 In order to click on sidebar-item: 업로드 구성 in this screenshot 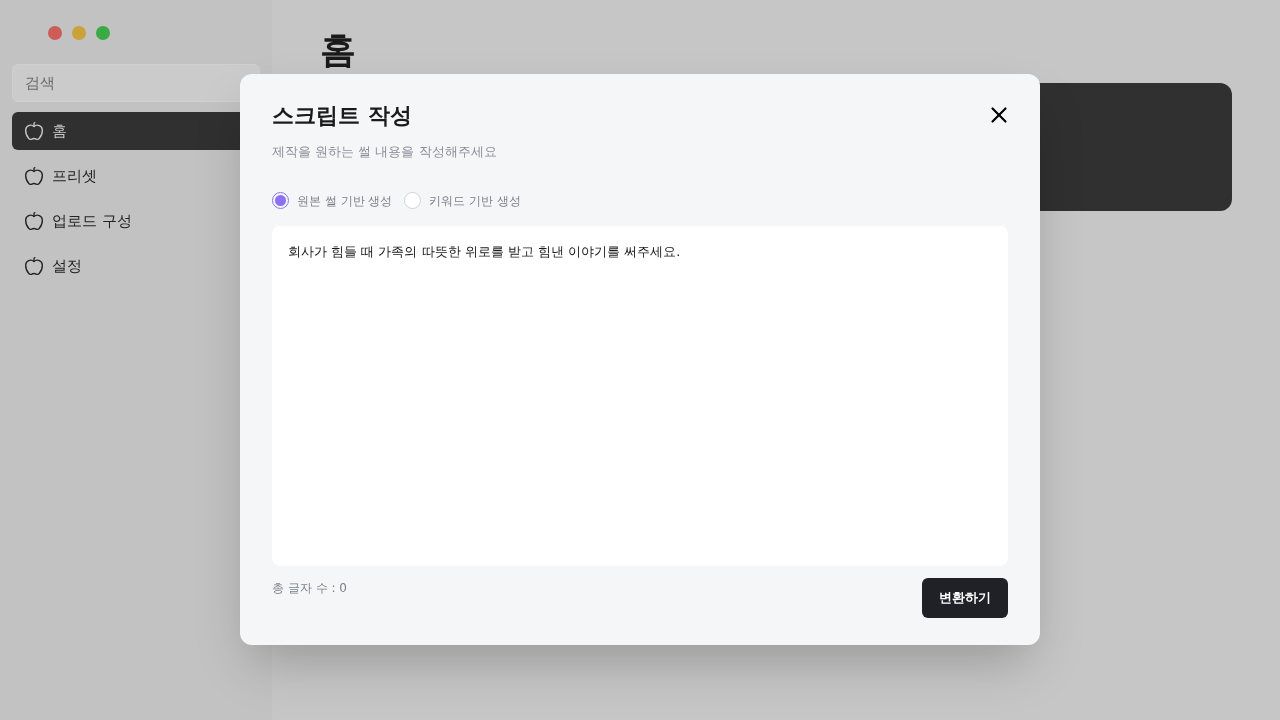, I will do `click(136, 221)`.